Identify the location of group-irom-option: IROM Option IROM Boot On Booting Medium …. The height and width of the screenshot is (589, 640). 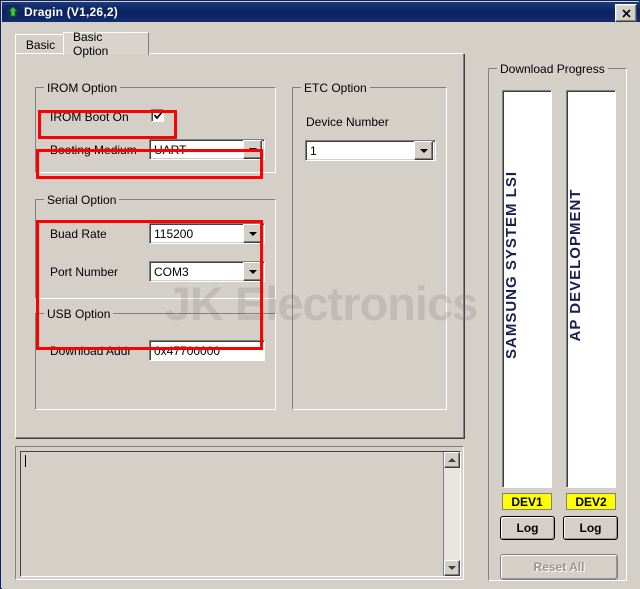
(155, 127).